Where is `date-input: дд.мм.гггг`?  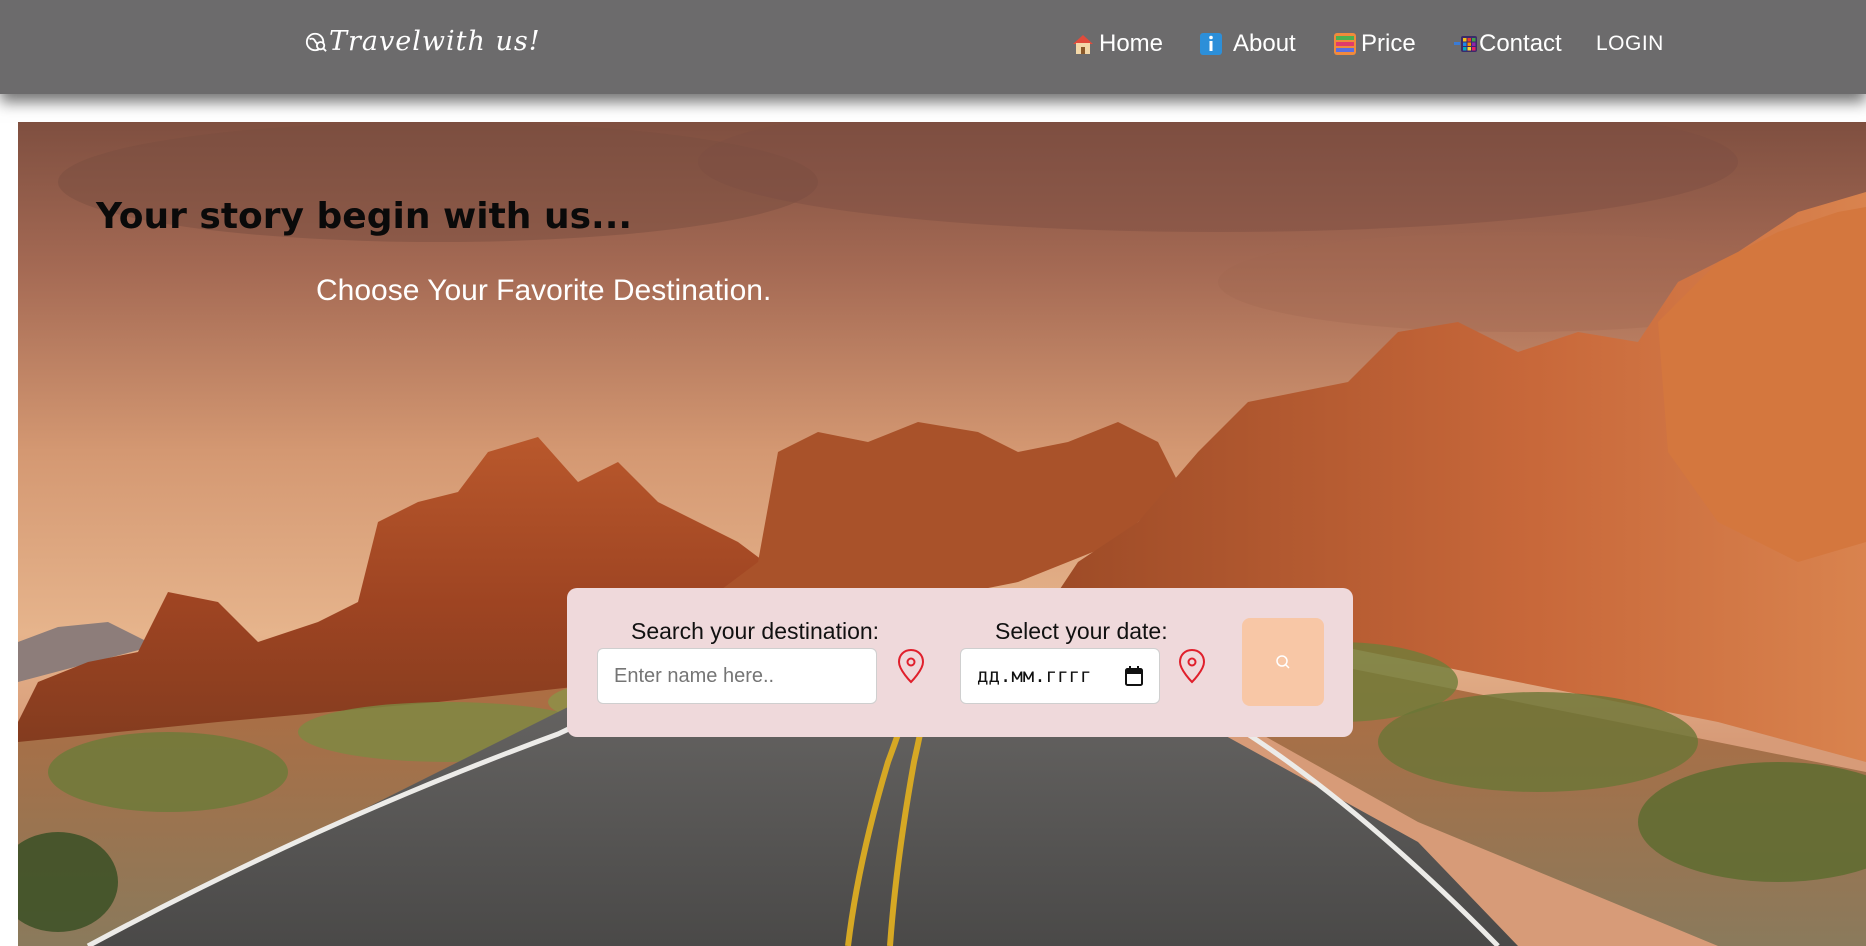 date-input: дд.мм.гггг is located at coordinates (1060, 676).